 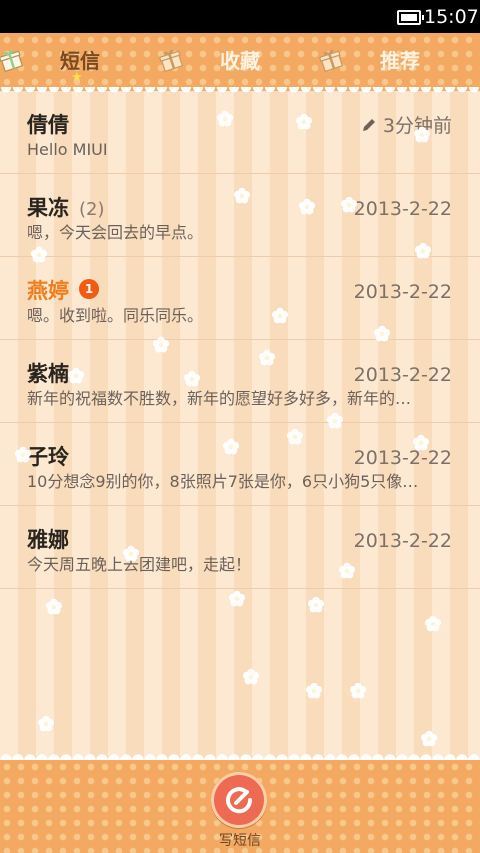 I want to click on contact-name: 燕婷 1, so click(x=63, y=291).